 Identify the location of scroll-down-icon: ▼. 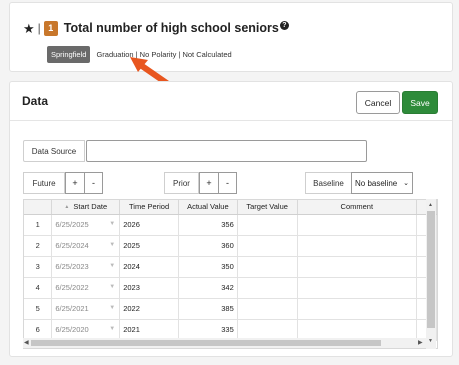
(430, 341).